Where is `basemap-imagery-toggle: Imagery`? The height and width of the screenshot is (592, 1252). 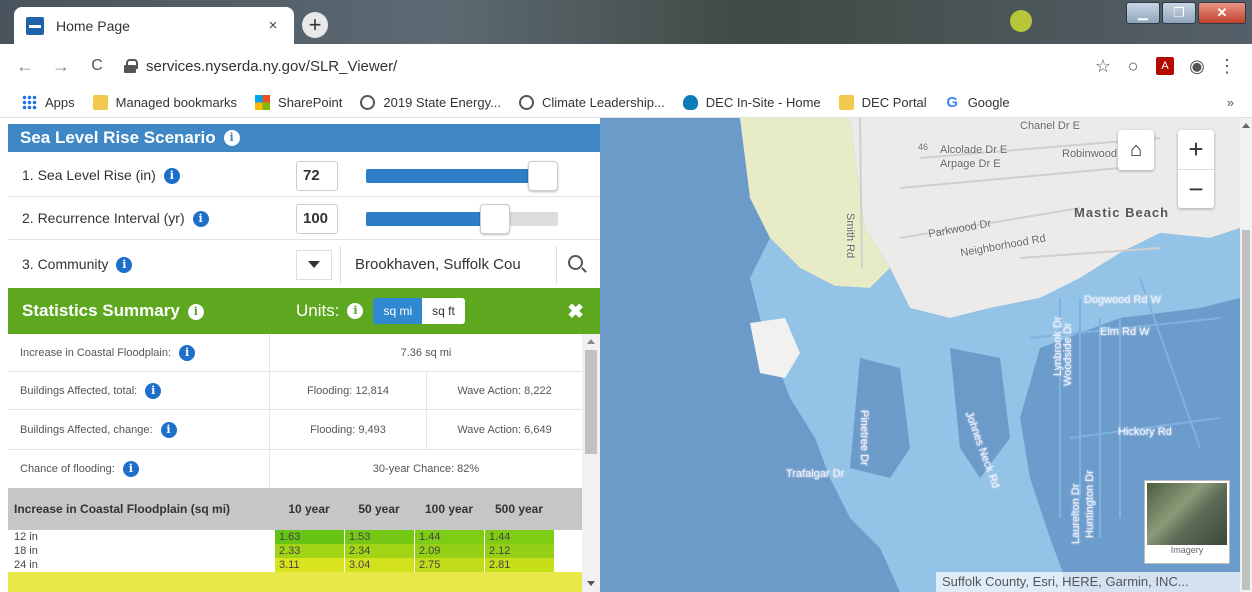
basemap-imagery-toggle: Imagery is located at coordinates (1187, 522).